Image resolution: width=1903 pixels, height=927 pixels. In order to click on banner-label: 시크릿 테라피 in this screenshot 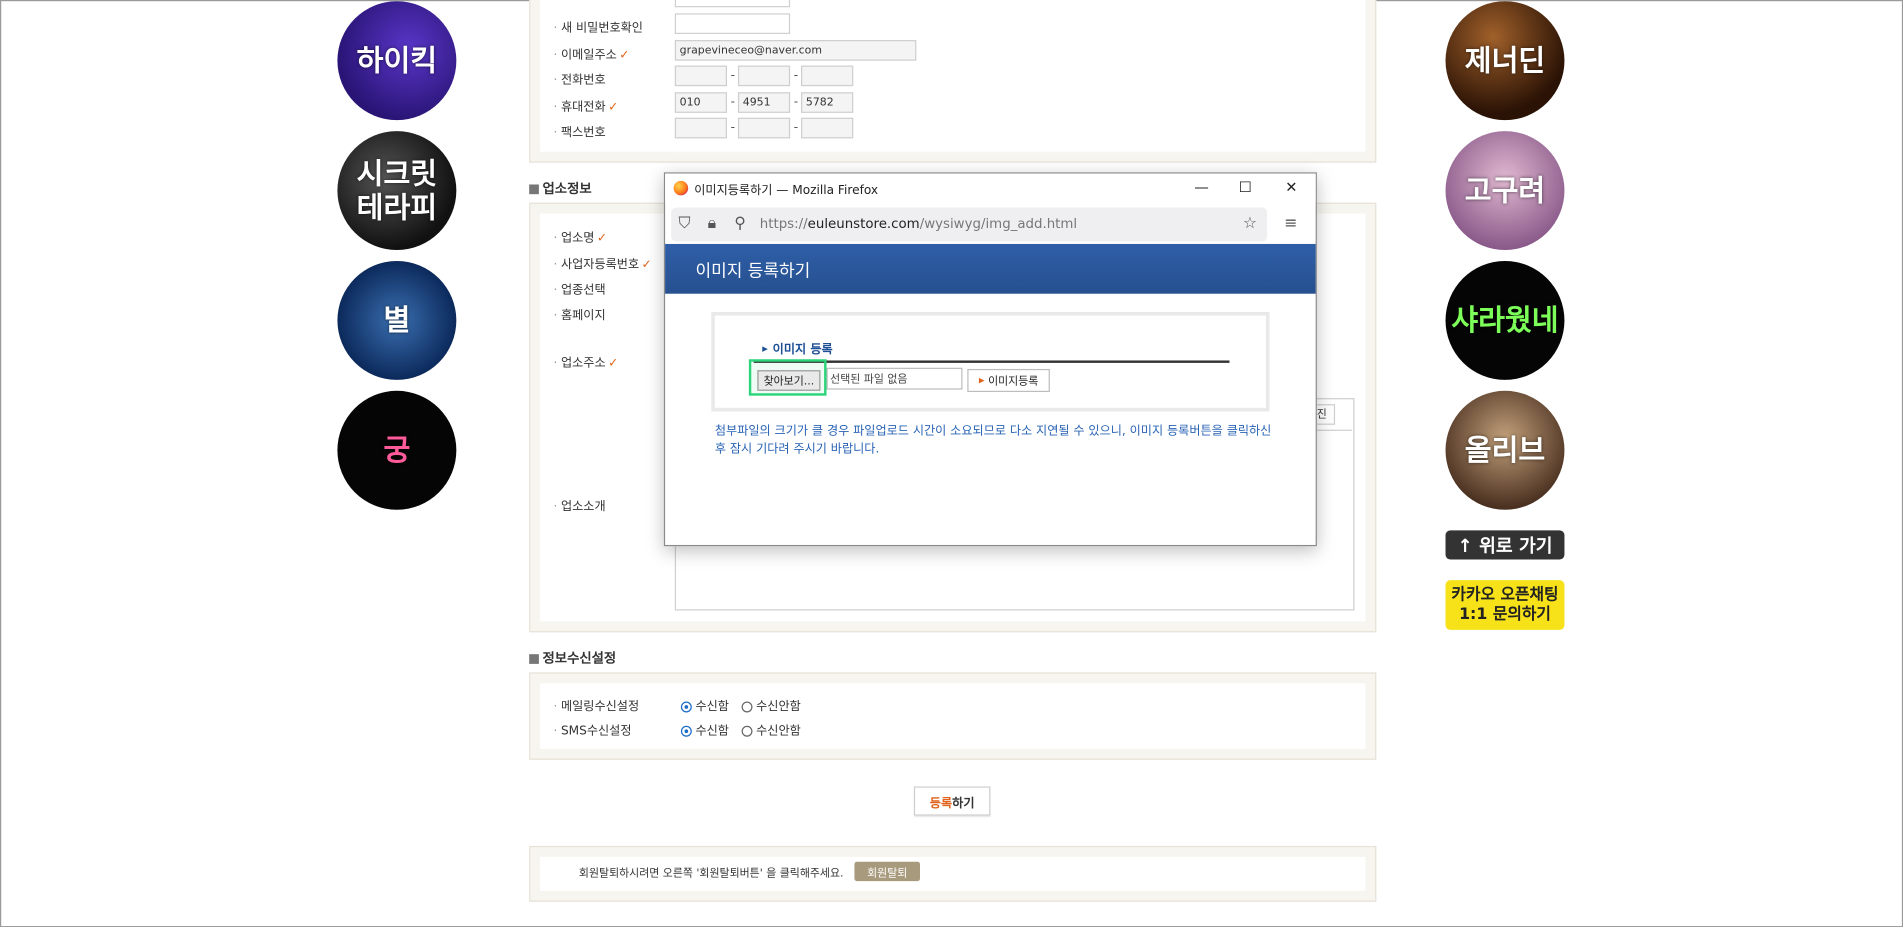, I will do `click(397, 190)`.